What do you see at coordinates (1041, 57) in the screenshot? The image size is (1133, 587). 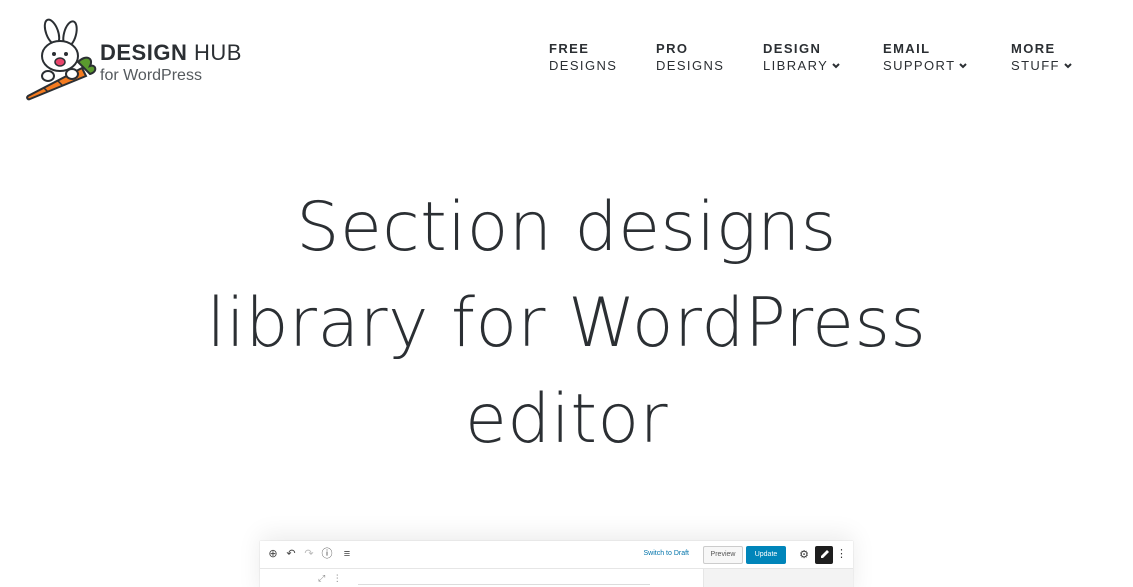 I see `nav-more-stuff: MORE STUFF` at bounding box center [1041, 57].